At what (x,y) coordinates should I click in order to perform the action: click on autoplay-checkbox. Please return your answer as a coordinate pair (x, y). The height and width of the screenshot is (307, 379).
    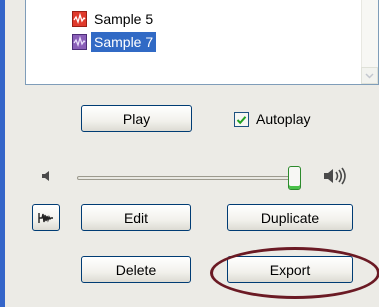
    Looking at the image, I should click on (241, 119).